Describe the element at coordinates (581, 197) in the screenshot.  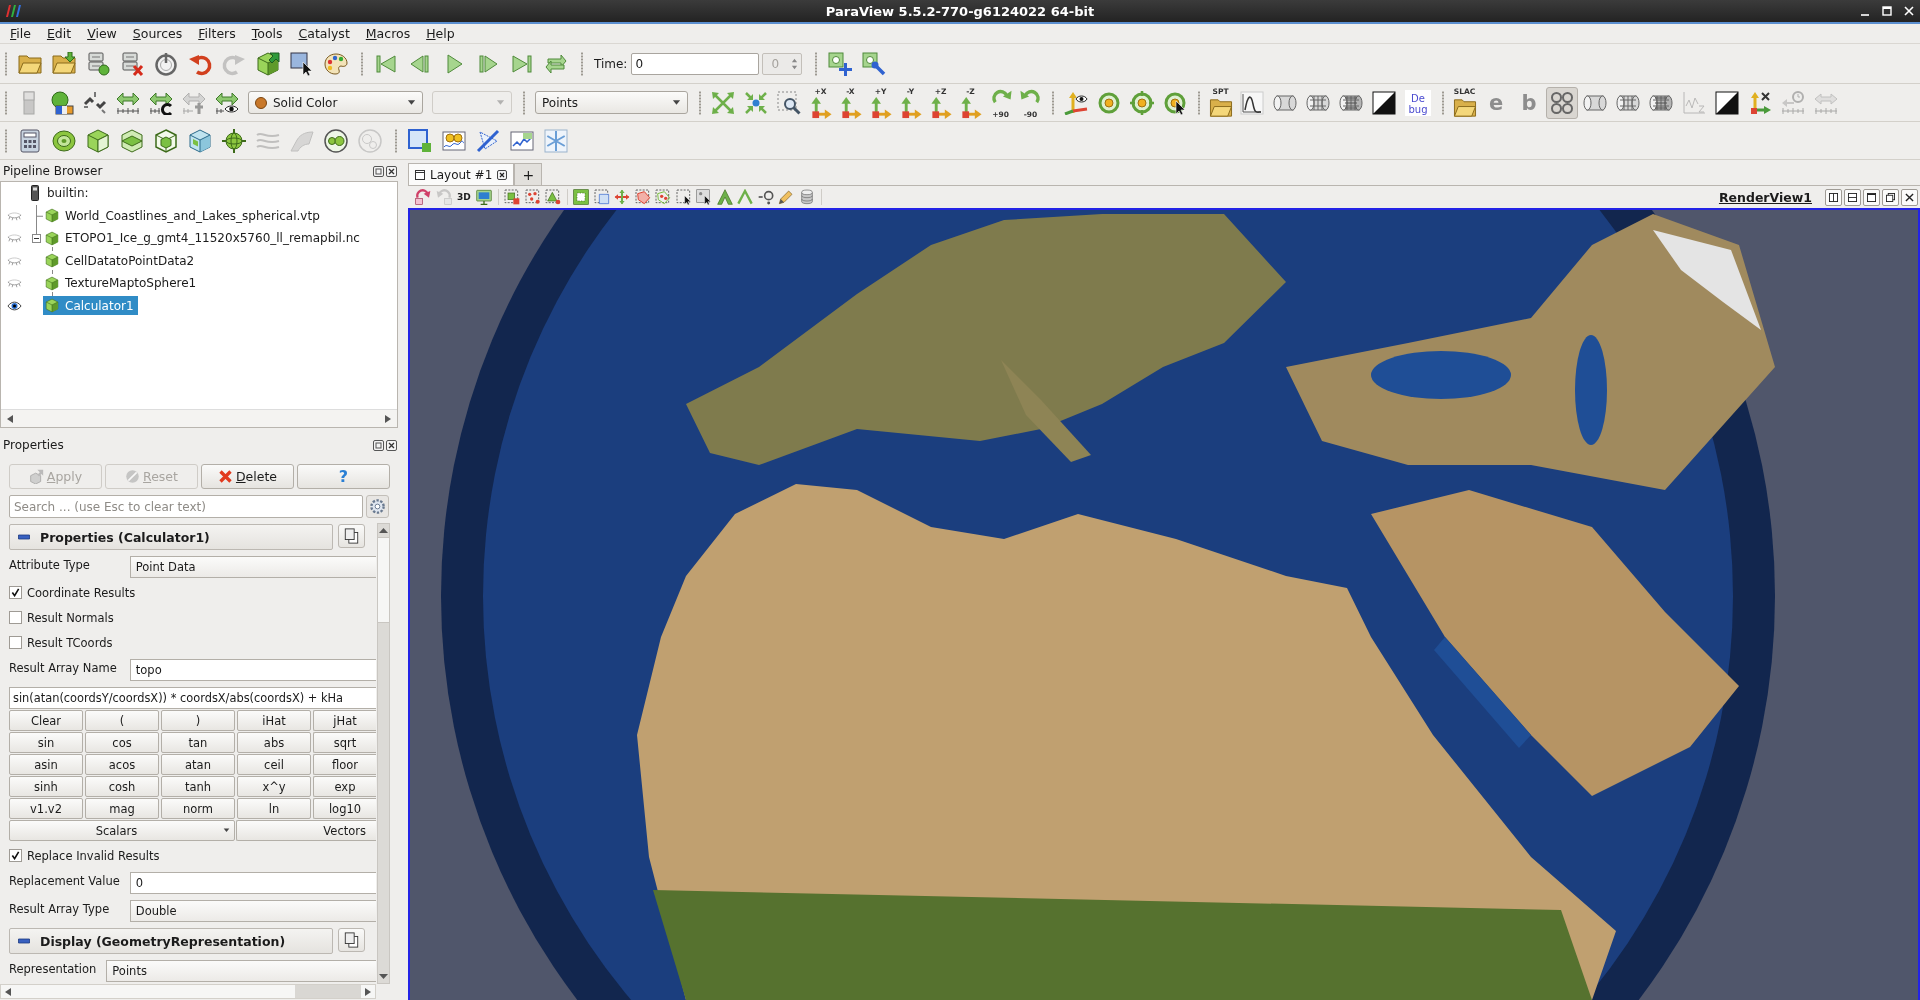
I see `select-block-icon` at that location.